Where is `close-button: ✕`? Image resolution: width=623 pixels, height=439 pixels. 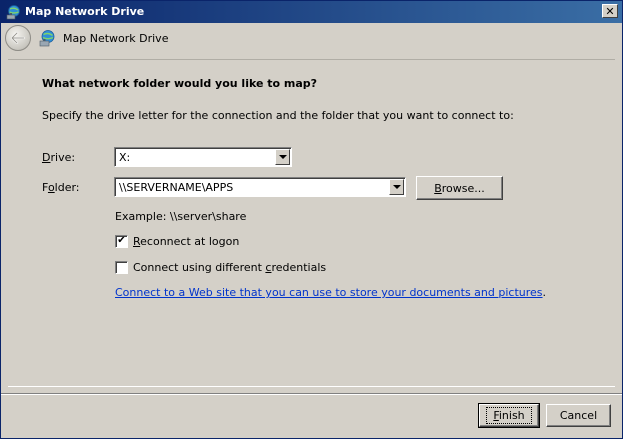 close-button: ✕ is located at coordinates (610, 11).